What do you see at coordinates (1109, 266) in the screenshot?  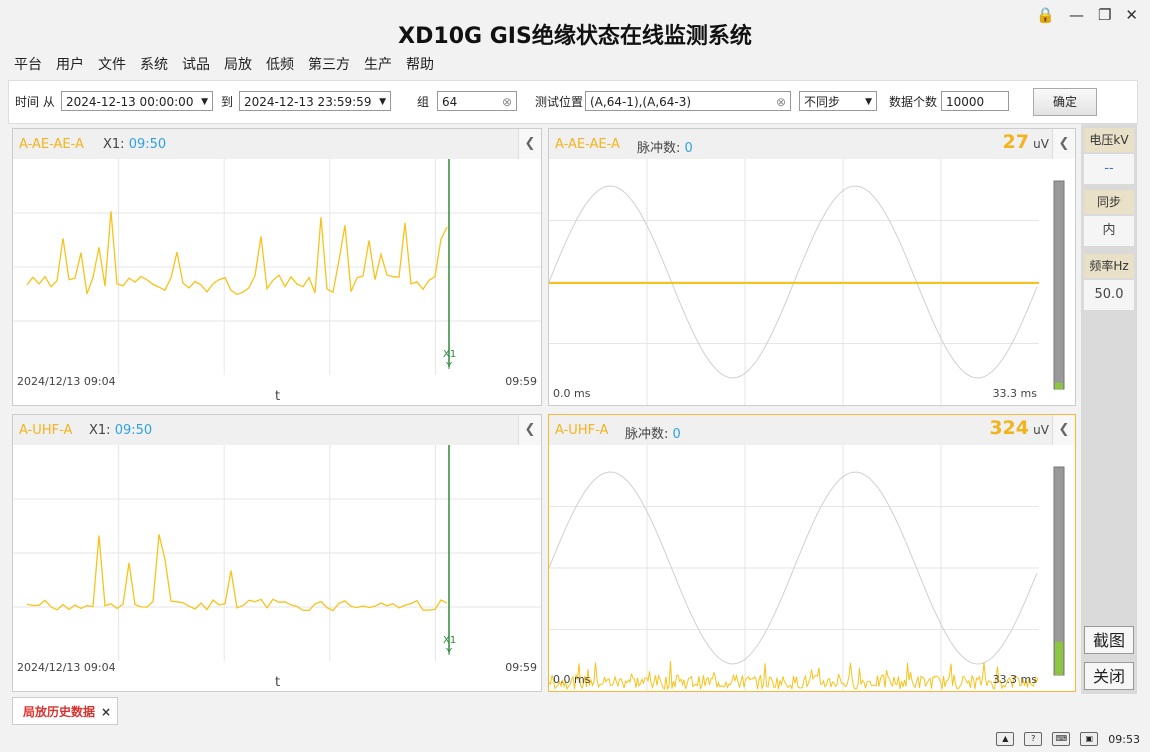 I see `freq-label: 频率Hz` at bounding box center [1109, 266].